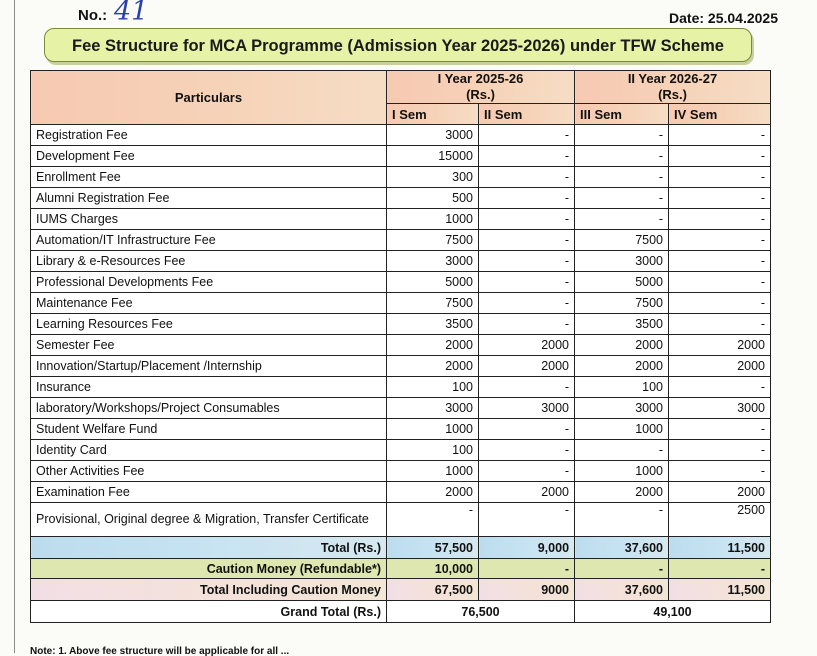 The height and width of the screenshot is (656, 817). What do you see at coordinates (14, 326) in the screenshot?
I see `page-edge` at bounding box center [14, 326].